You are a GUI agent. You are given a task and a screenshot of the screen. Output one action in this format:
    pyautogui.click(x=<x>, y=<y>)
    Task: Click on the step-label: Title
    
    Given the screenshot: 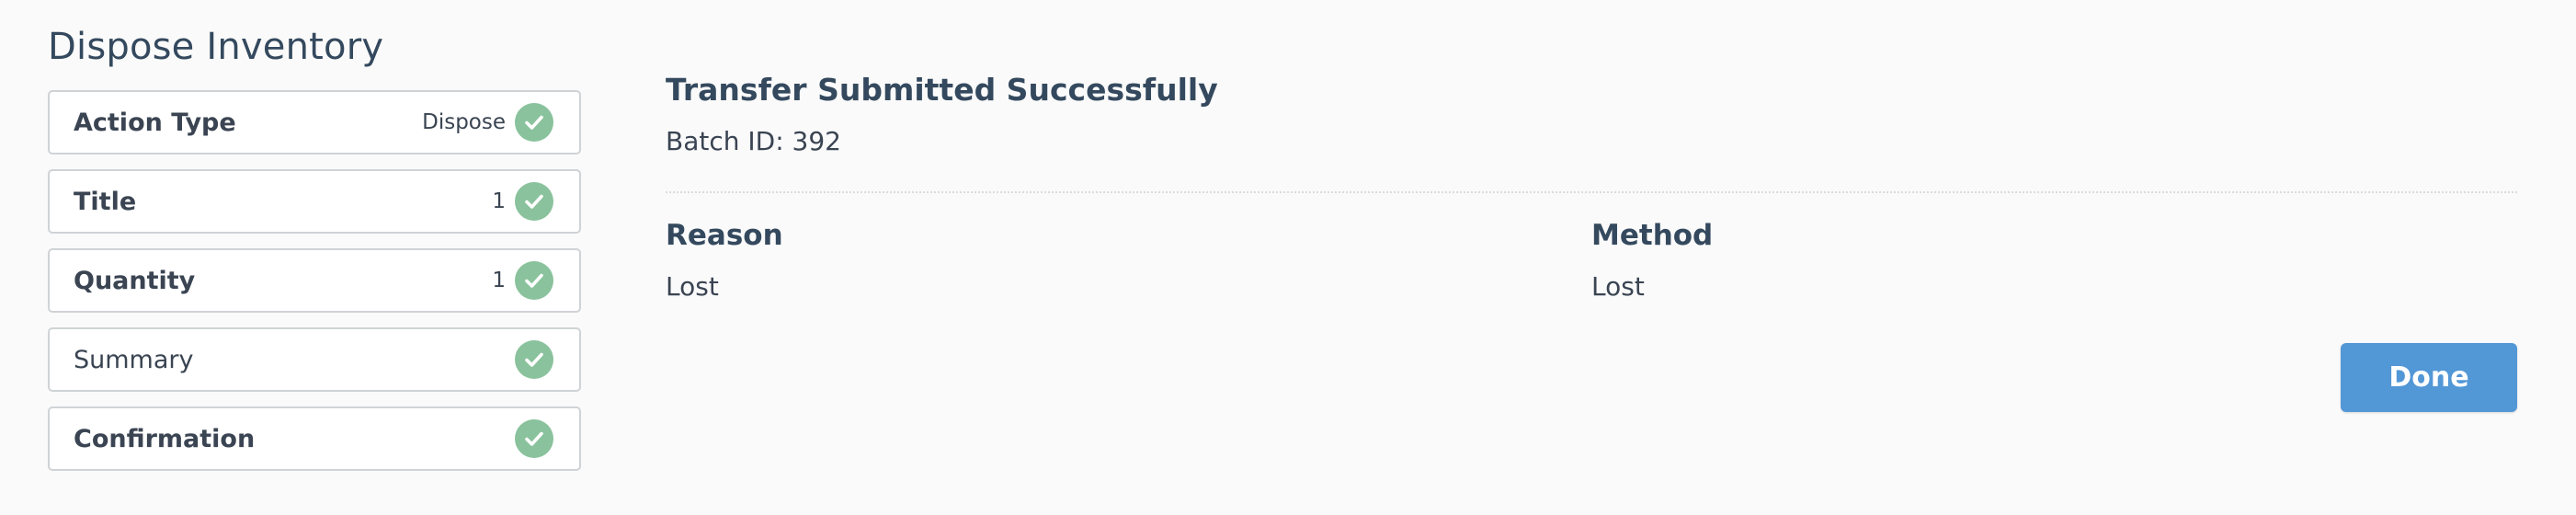 What is the action you would take?
    pyautogui.click(x=105, y=201)
    